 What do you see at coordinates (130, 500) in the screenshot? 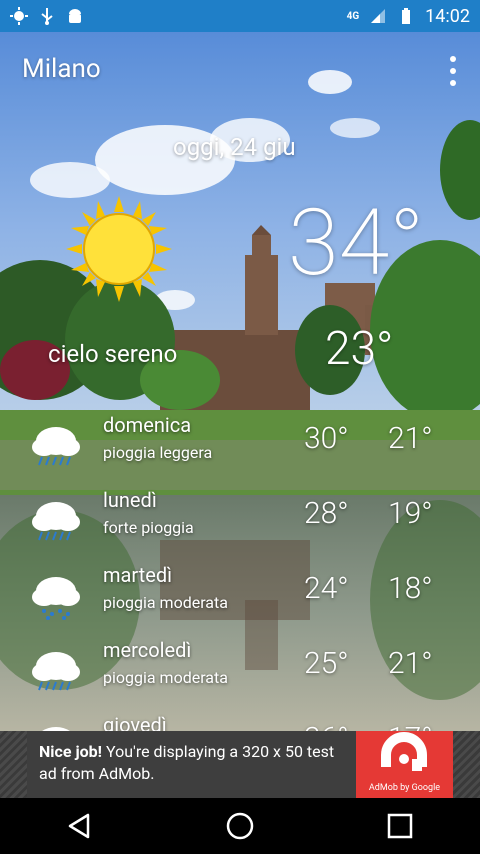
I see `forecast-day: lunedì` at bounding box center [130, 500].